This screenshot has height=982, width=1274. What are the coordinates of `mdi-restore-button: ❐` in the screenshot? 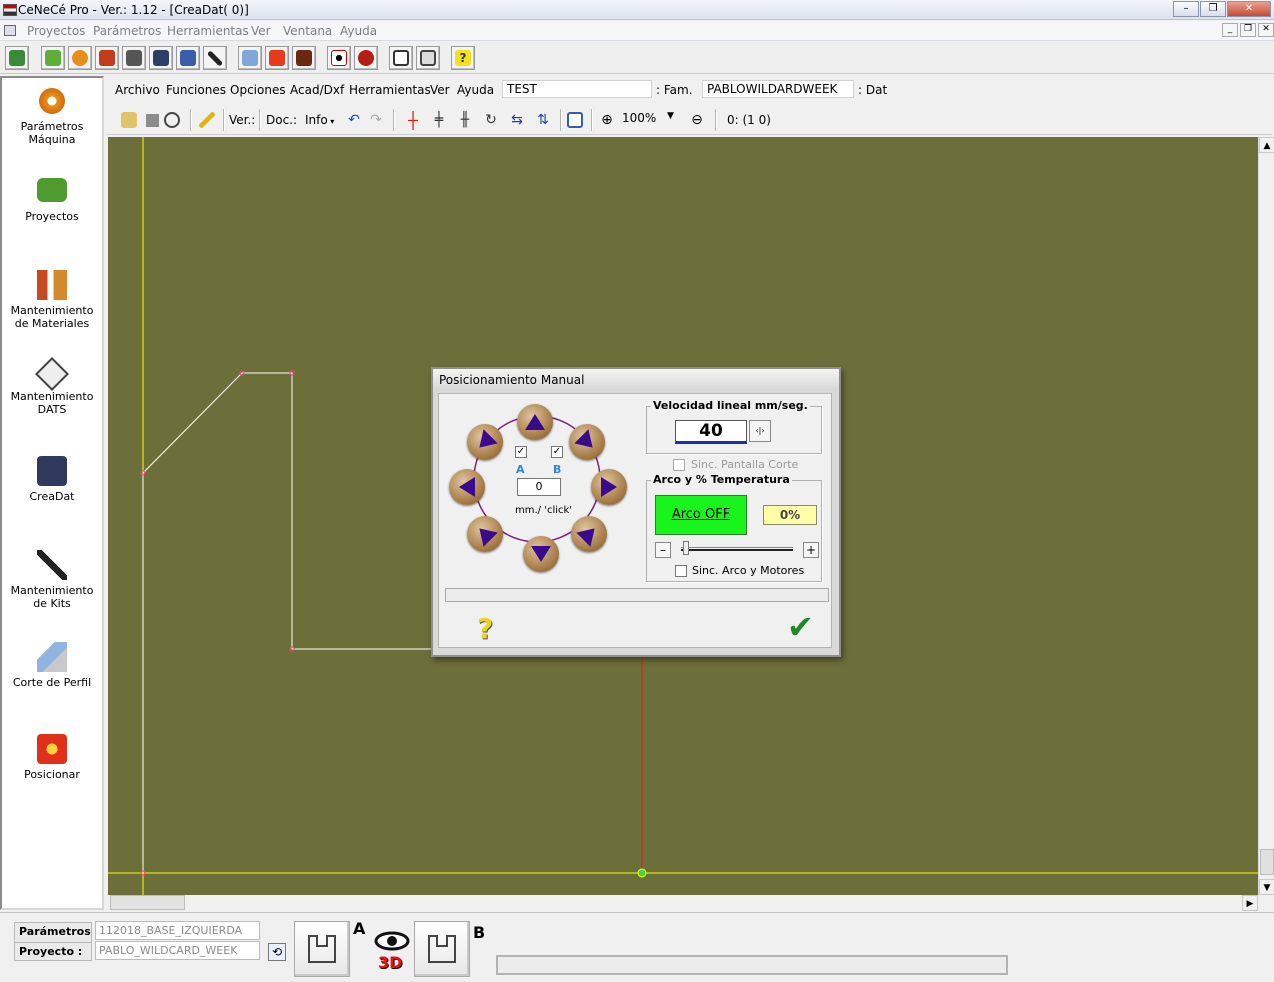 It's located at (1248, 30).